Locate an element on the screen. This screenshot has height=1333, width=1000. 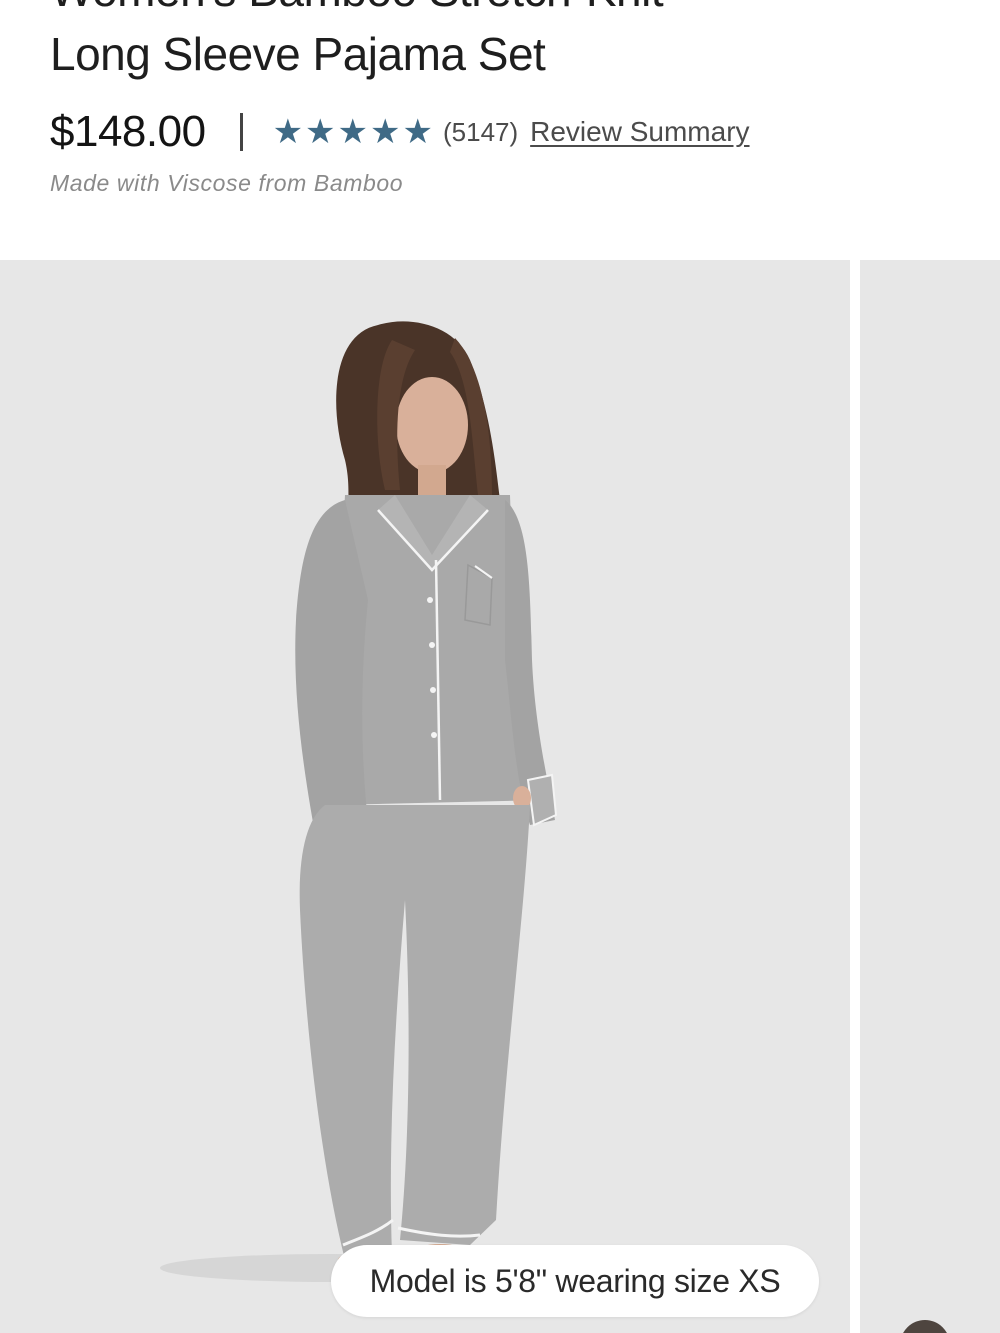
material-note: Made with Viscose from Bamboo is located at coordinates (227, 183).